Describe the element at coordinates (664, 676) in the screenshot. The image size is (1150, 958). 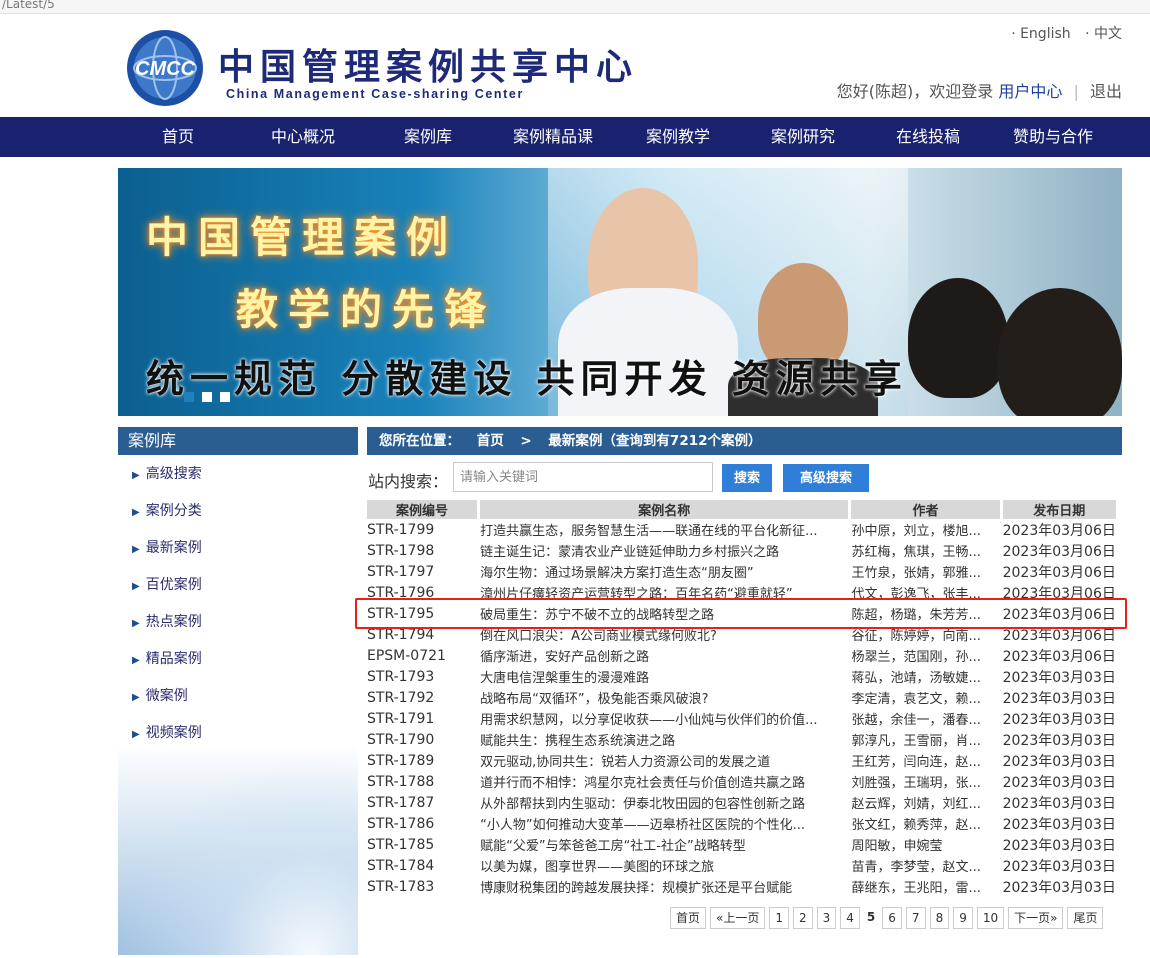
I see `case-title-link: 大唐电信涅槃重生的漫漫难路` at that location.